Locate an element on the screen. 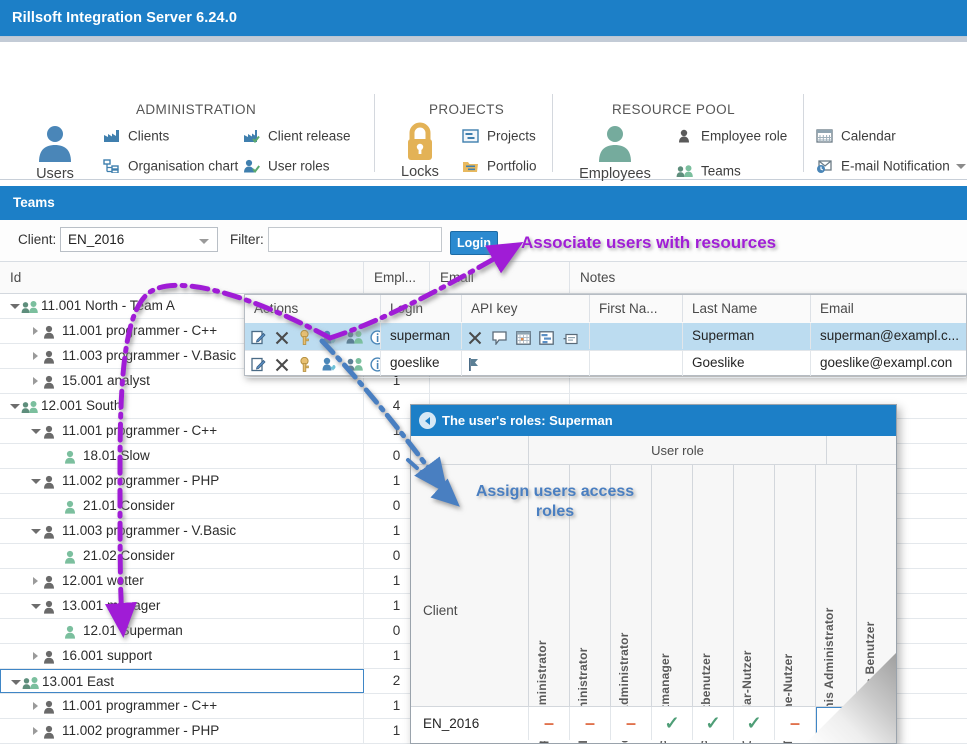 This screenshot has height=744, width=967. users-button-label: Users is located at coordinates (55, 174).